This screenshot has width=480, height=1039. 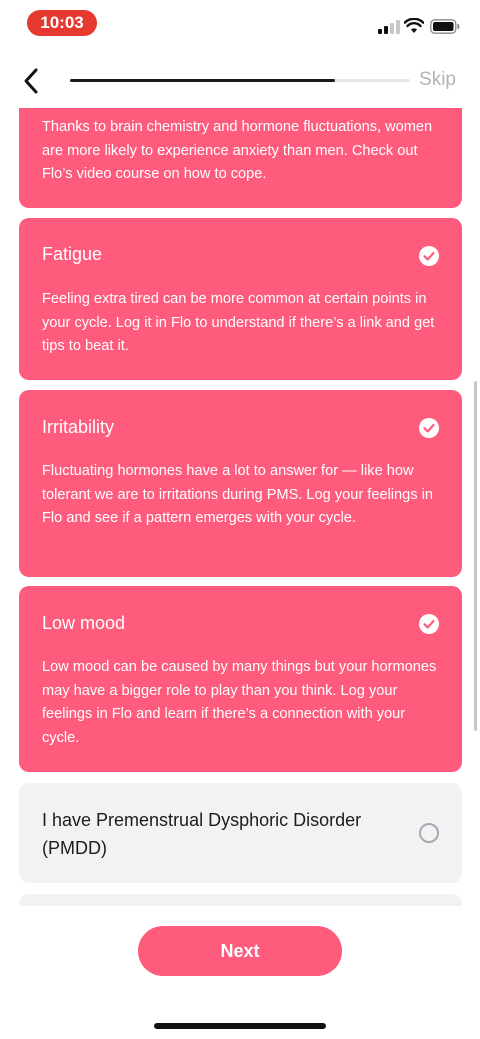 What do you see at coordinates (437, 80) in the screenshot?
I see `skip-button: Skip` at bounding box center [437, 80].